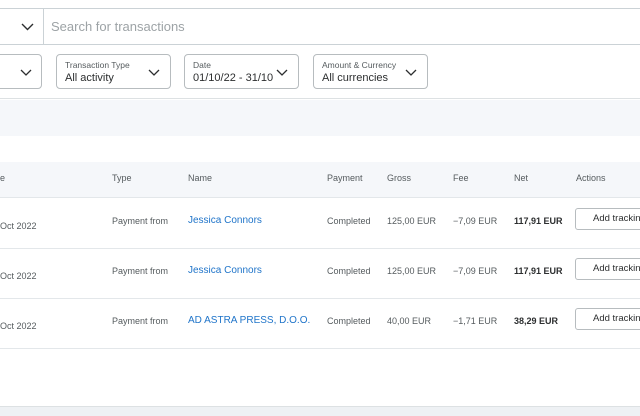 This screenshot has width=640, height=416. What do you see at coordinates (591, 178) in the screenshot?
I see `column-header-actions: Actions` at bounding box center [591, 178].